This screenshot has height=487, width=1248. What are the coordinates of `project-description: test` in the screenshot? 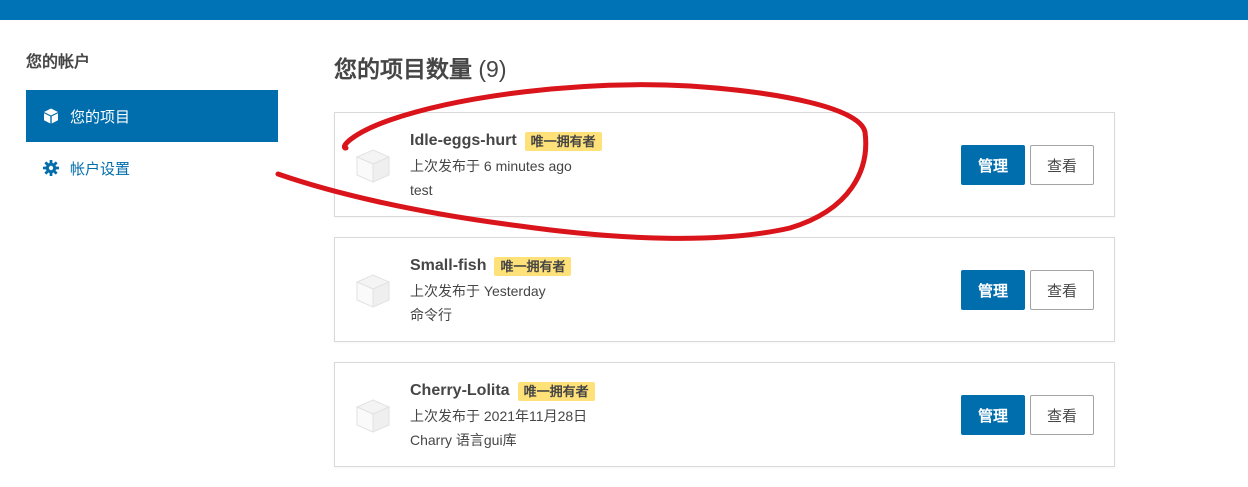 It's located at (421, 190).